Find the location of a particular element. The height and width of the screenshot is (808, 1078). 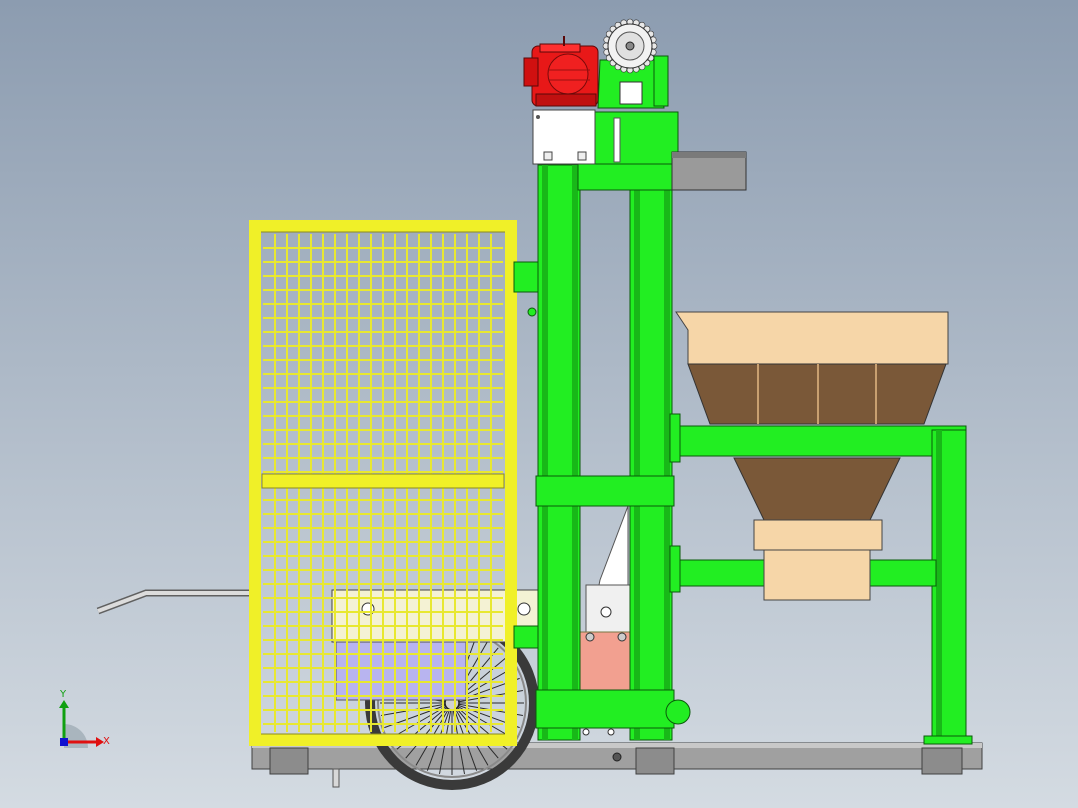

motor-icon is located at coordinates (561, 71).